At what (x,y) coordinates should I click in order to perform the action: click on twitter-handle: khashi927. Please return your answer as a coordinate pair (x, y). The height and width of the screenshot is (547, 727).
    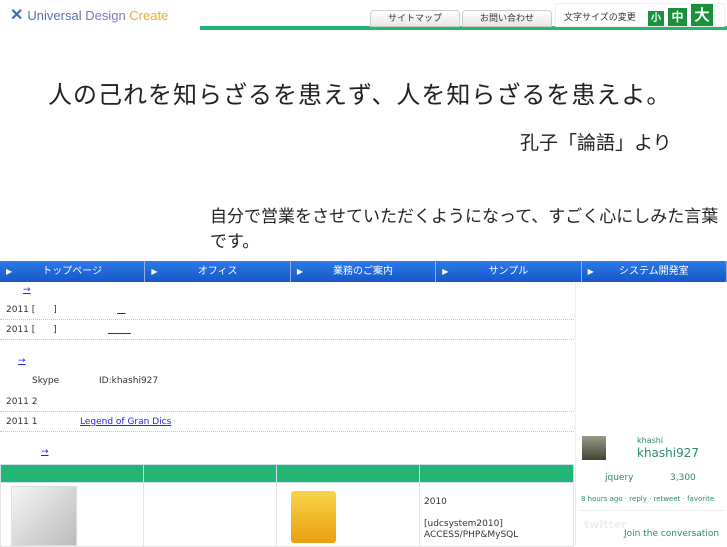
    Looking at the image, I should click on (668, 453).